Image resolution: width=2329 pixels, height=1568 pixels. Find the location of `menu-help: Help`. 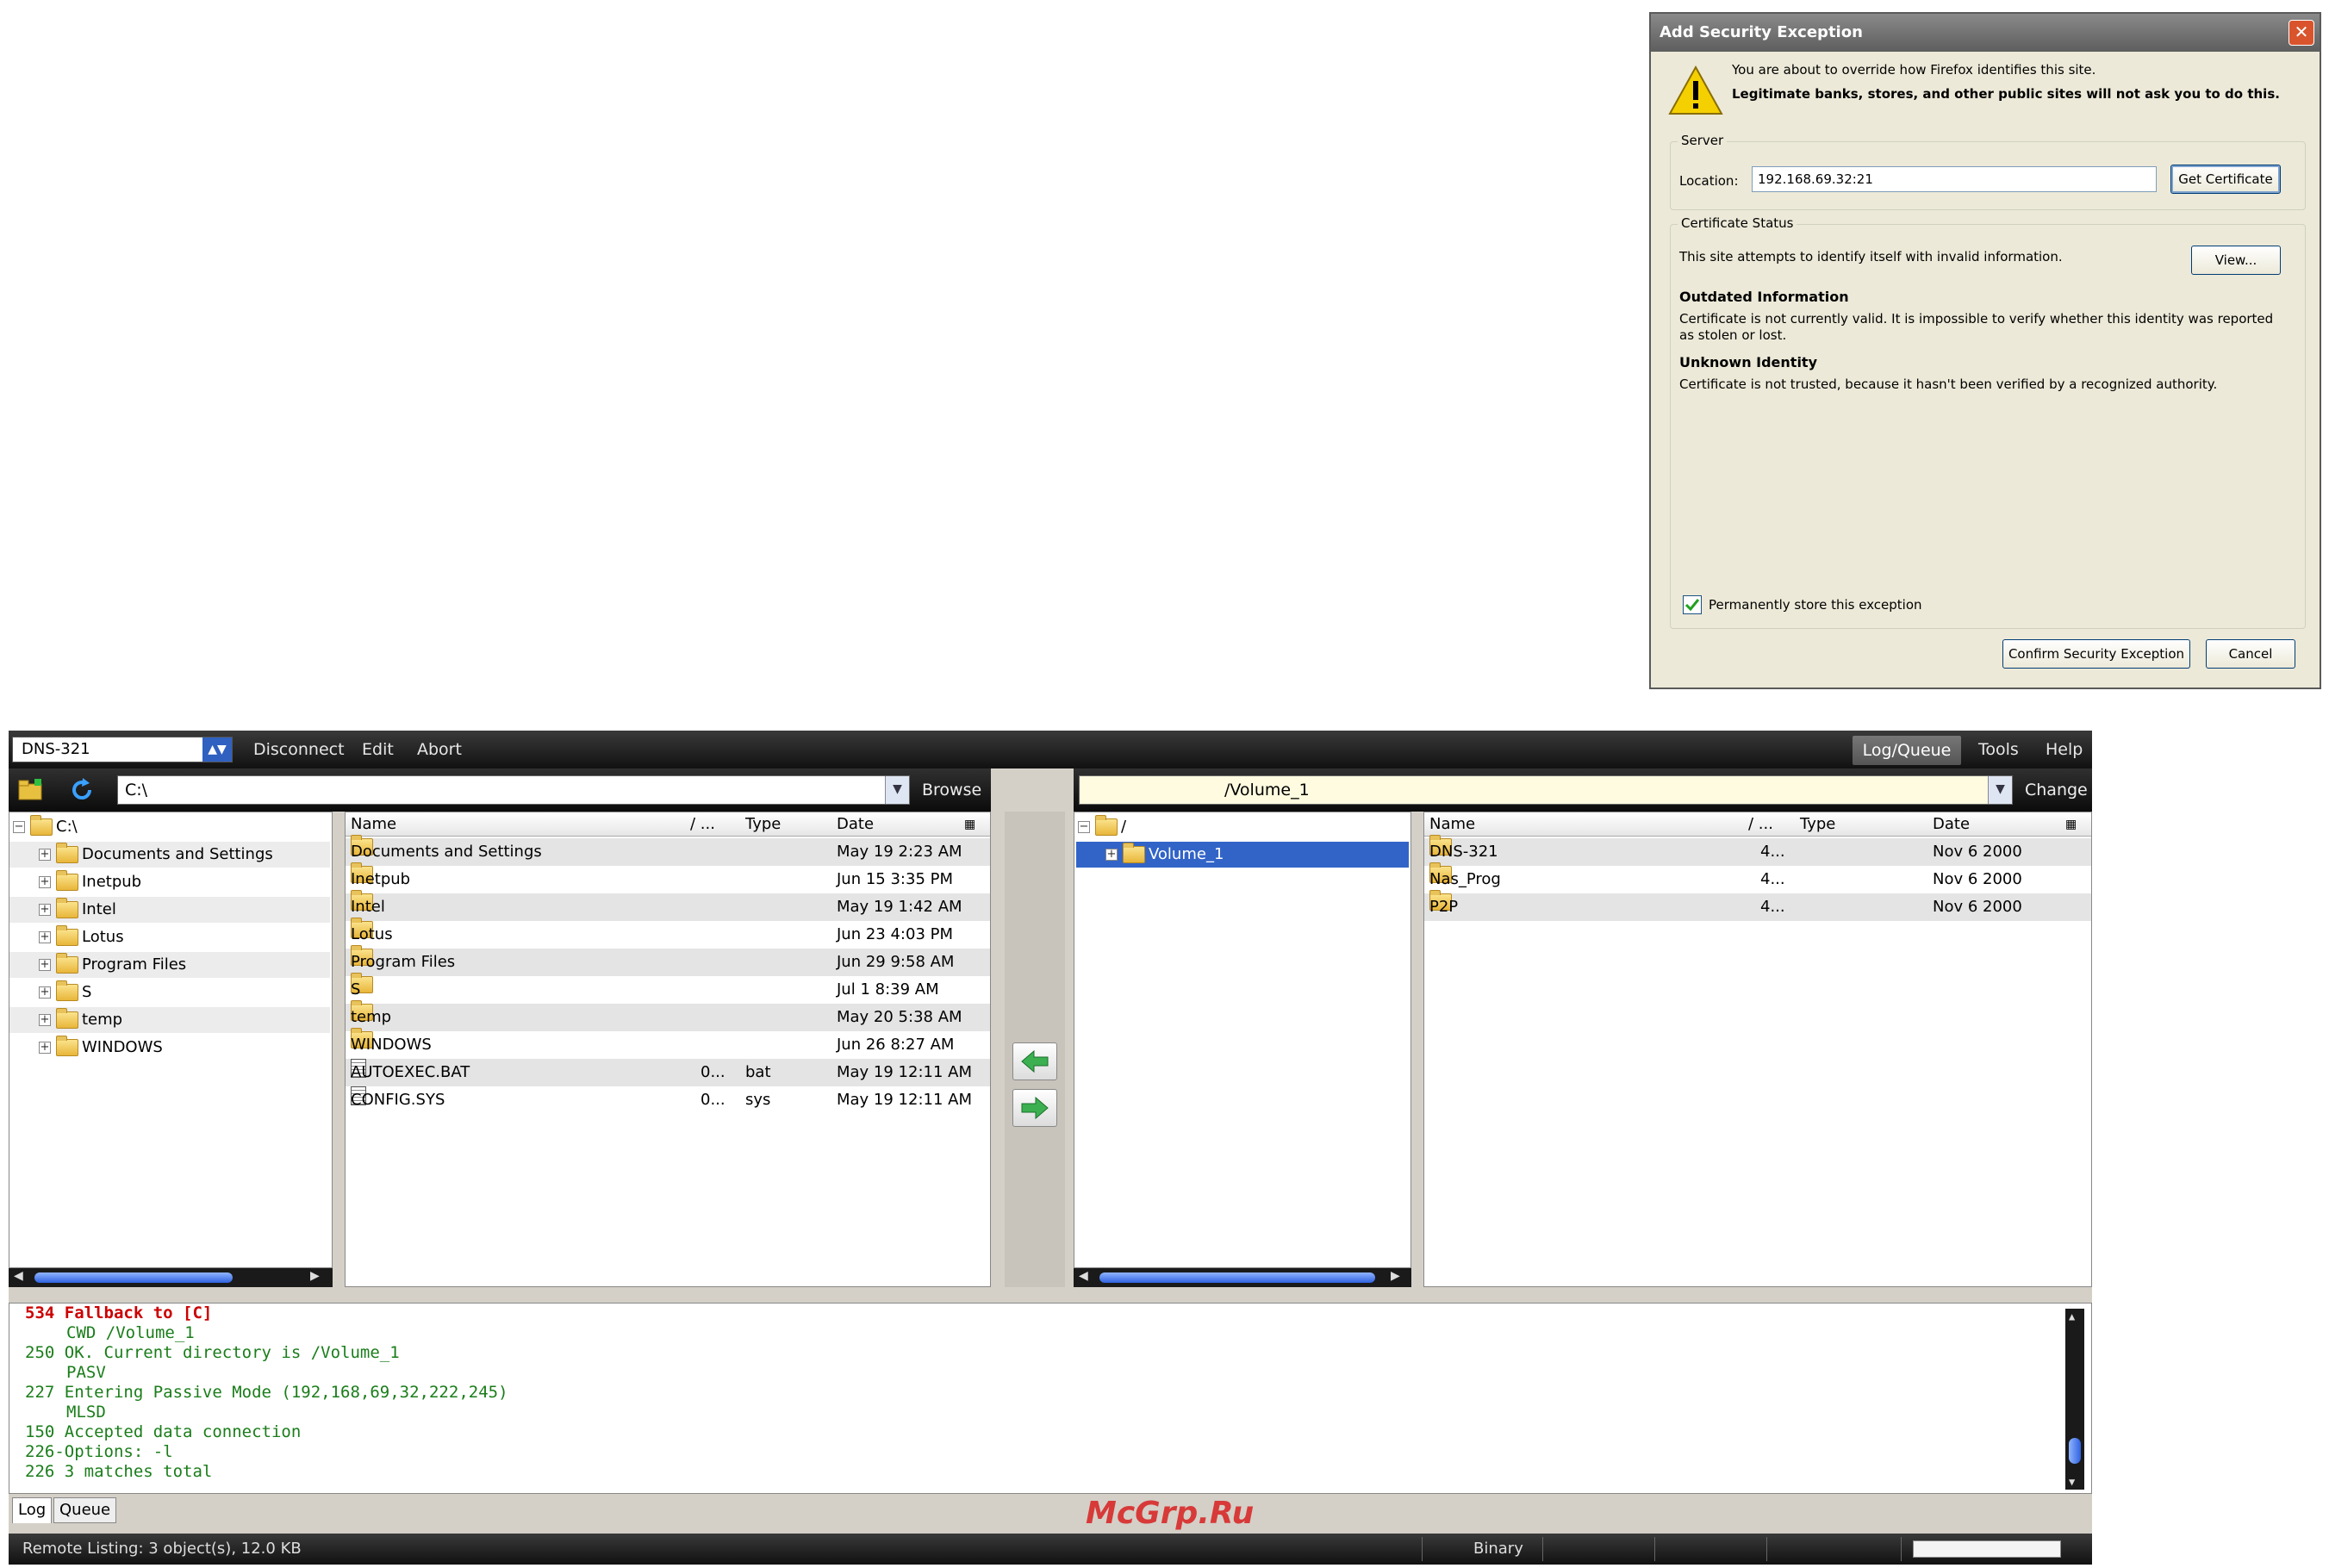

menu-help: Help is located at coordinates (2064, 750).